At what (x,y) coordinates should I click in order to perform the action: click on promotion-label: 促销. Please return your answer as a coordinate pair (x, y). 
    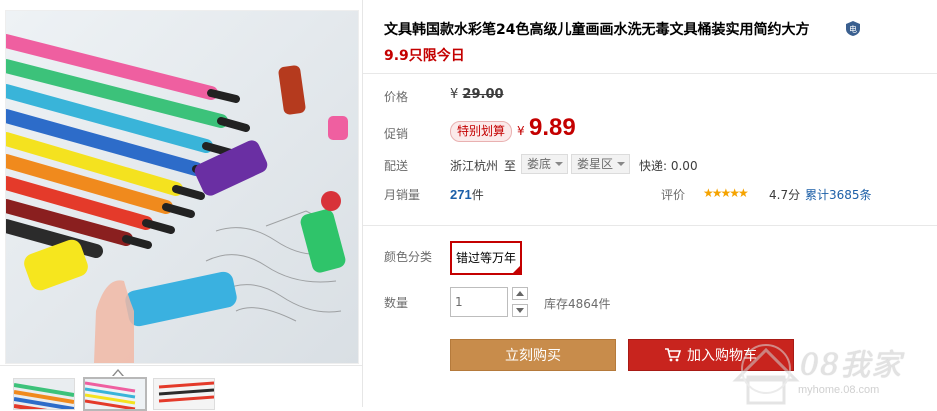
    Looking at the image, I should click on (396, 134).